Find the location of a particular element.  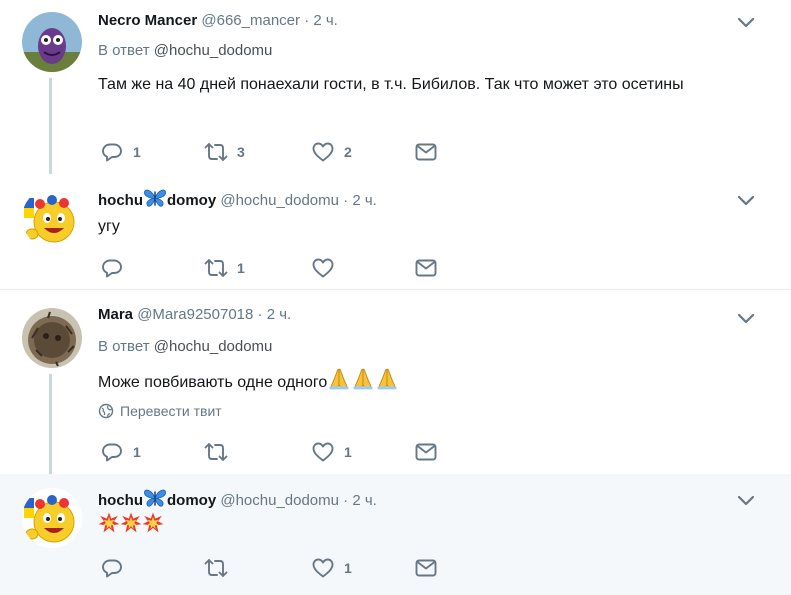

retweet-button: 1 is located at coordinates (224, 268).